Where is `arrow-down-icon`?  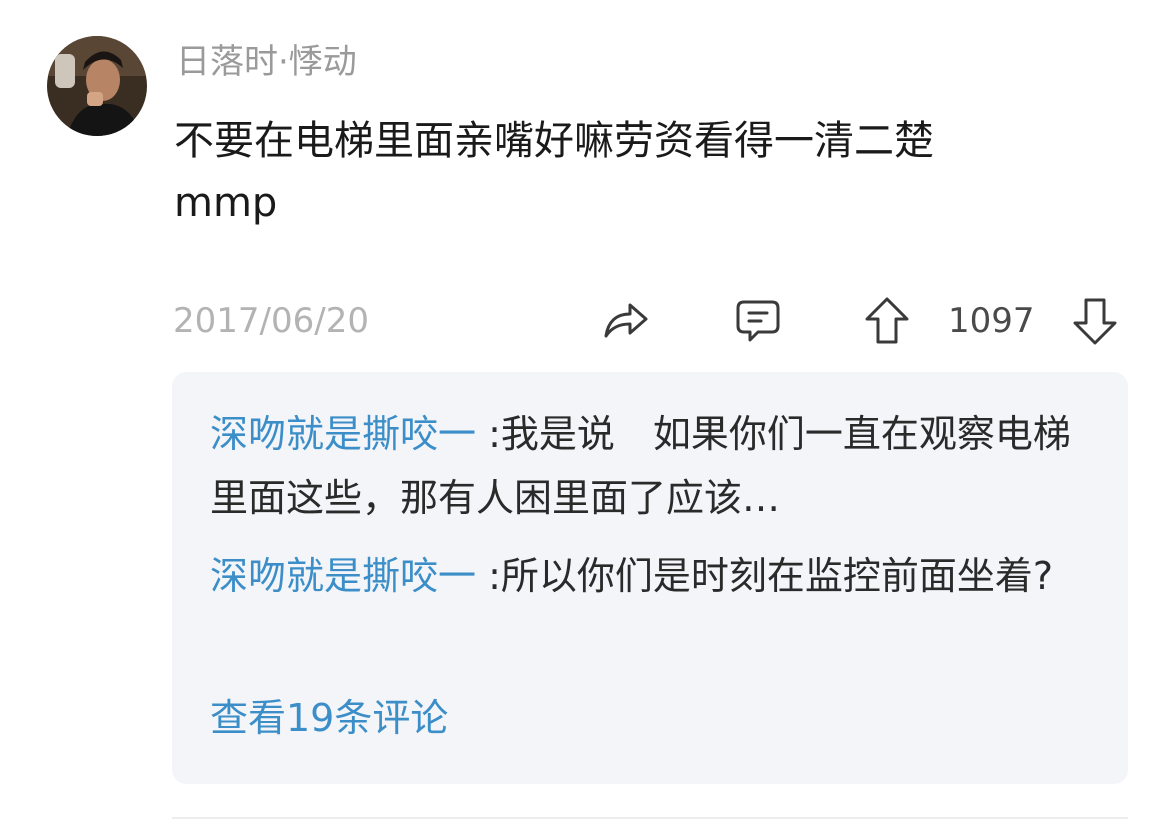
arrow-down-icon is located at coordinates (1095, 321).